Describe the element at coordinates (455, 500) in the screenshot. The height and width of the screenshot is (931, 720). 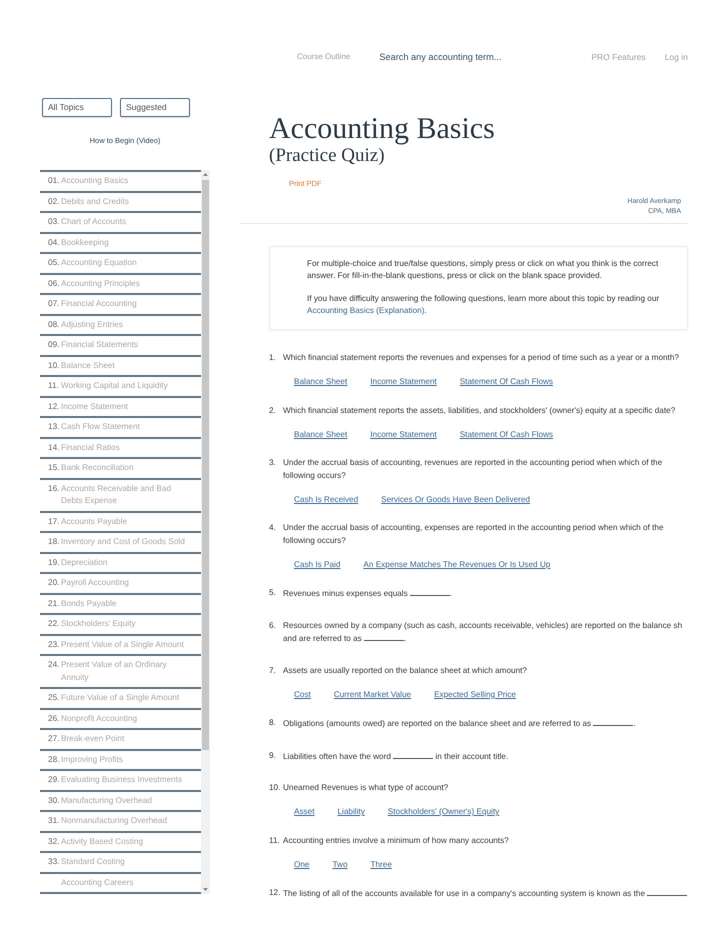
I see `answer-link: Services Or Goods Have Been Delivered` at that location.